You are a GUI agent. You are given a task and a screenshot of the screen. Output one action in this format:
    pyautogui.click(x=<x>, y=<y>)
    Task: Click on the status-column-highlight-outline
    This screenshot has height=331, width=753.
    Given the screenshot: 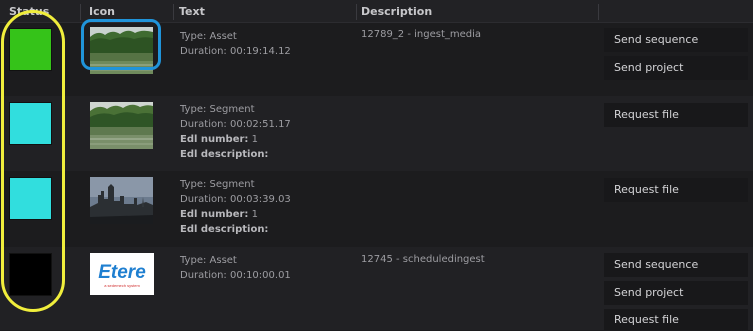 What is the action you would take?
    pyautogui.click(x=33, y=161)
    